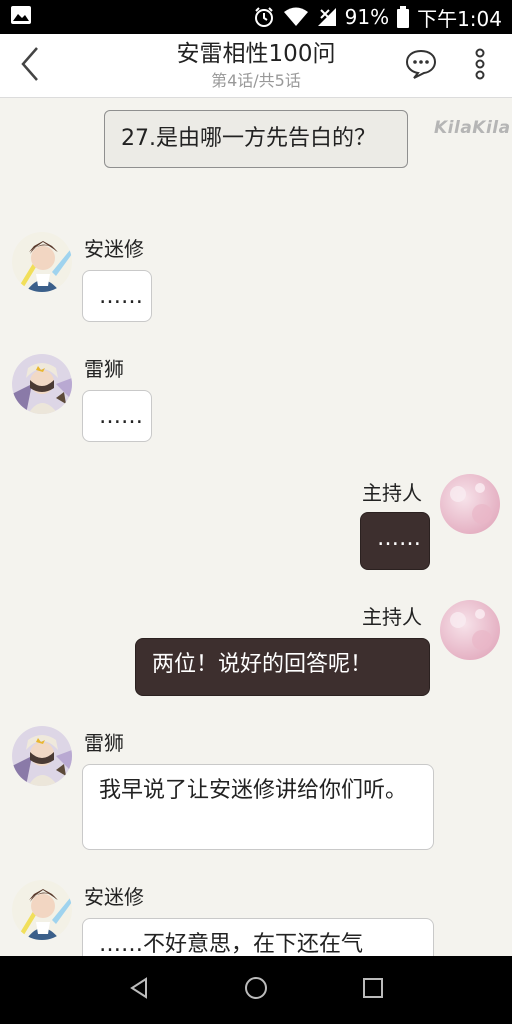 This screenshot has height=1024, width=512. What do you see at coordinates (296, 17) in the screenshot?
I see `wifi-icon` at bounding box center [296, 17].